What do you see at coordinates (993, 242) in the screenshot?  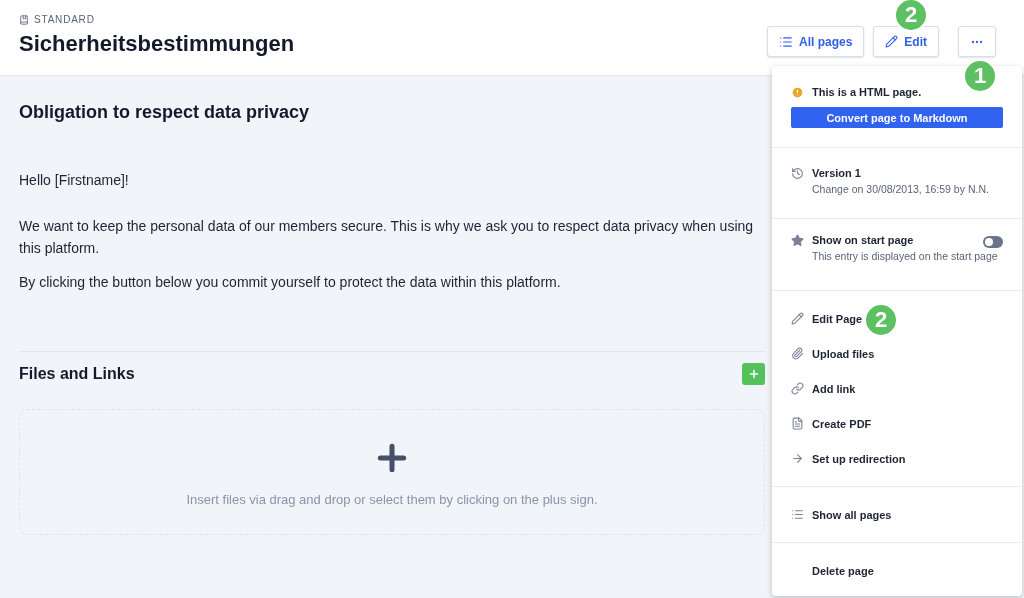 I see `toggle-switch` at bounding box center [993, 242].